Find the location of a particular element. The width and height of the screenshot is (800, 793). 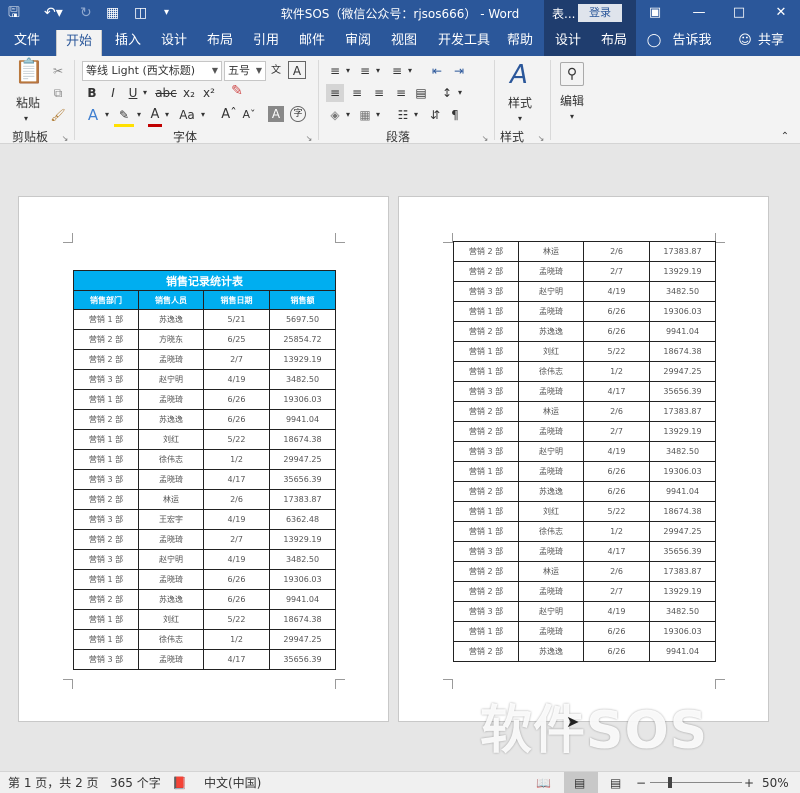

cell-date: 2/6 is located at coordinates (236, 499).